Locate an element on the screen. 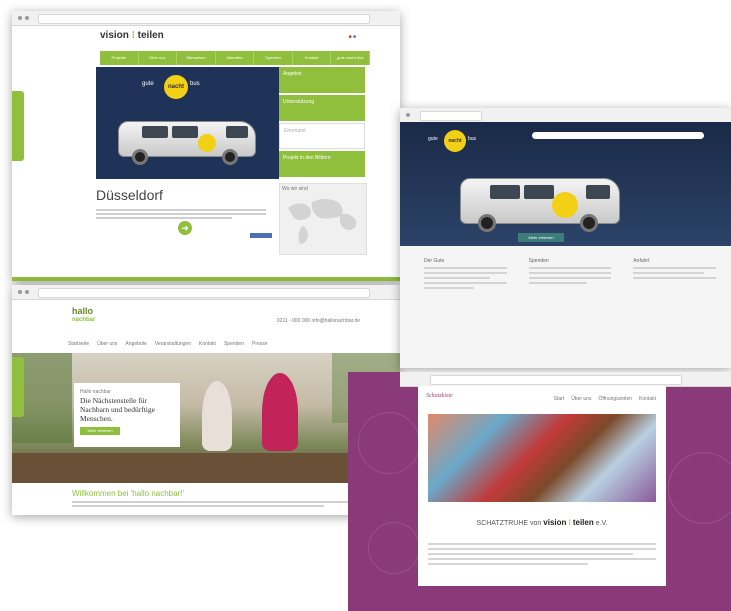 The height and width of the screenshot is (611, 731). world-map-icon is located at coordinates (322, 221).